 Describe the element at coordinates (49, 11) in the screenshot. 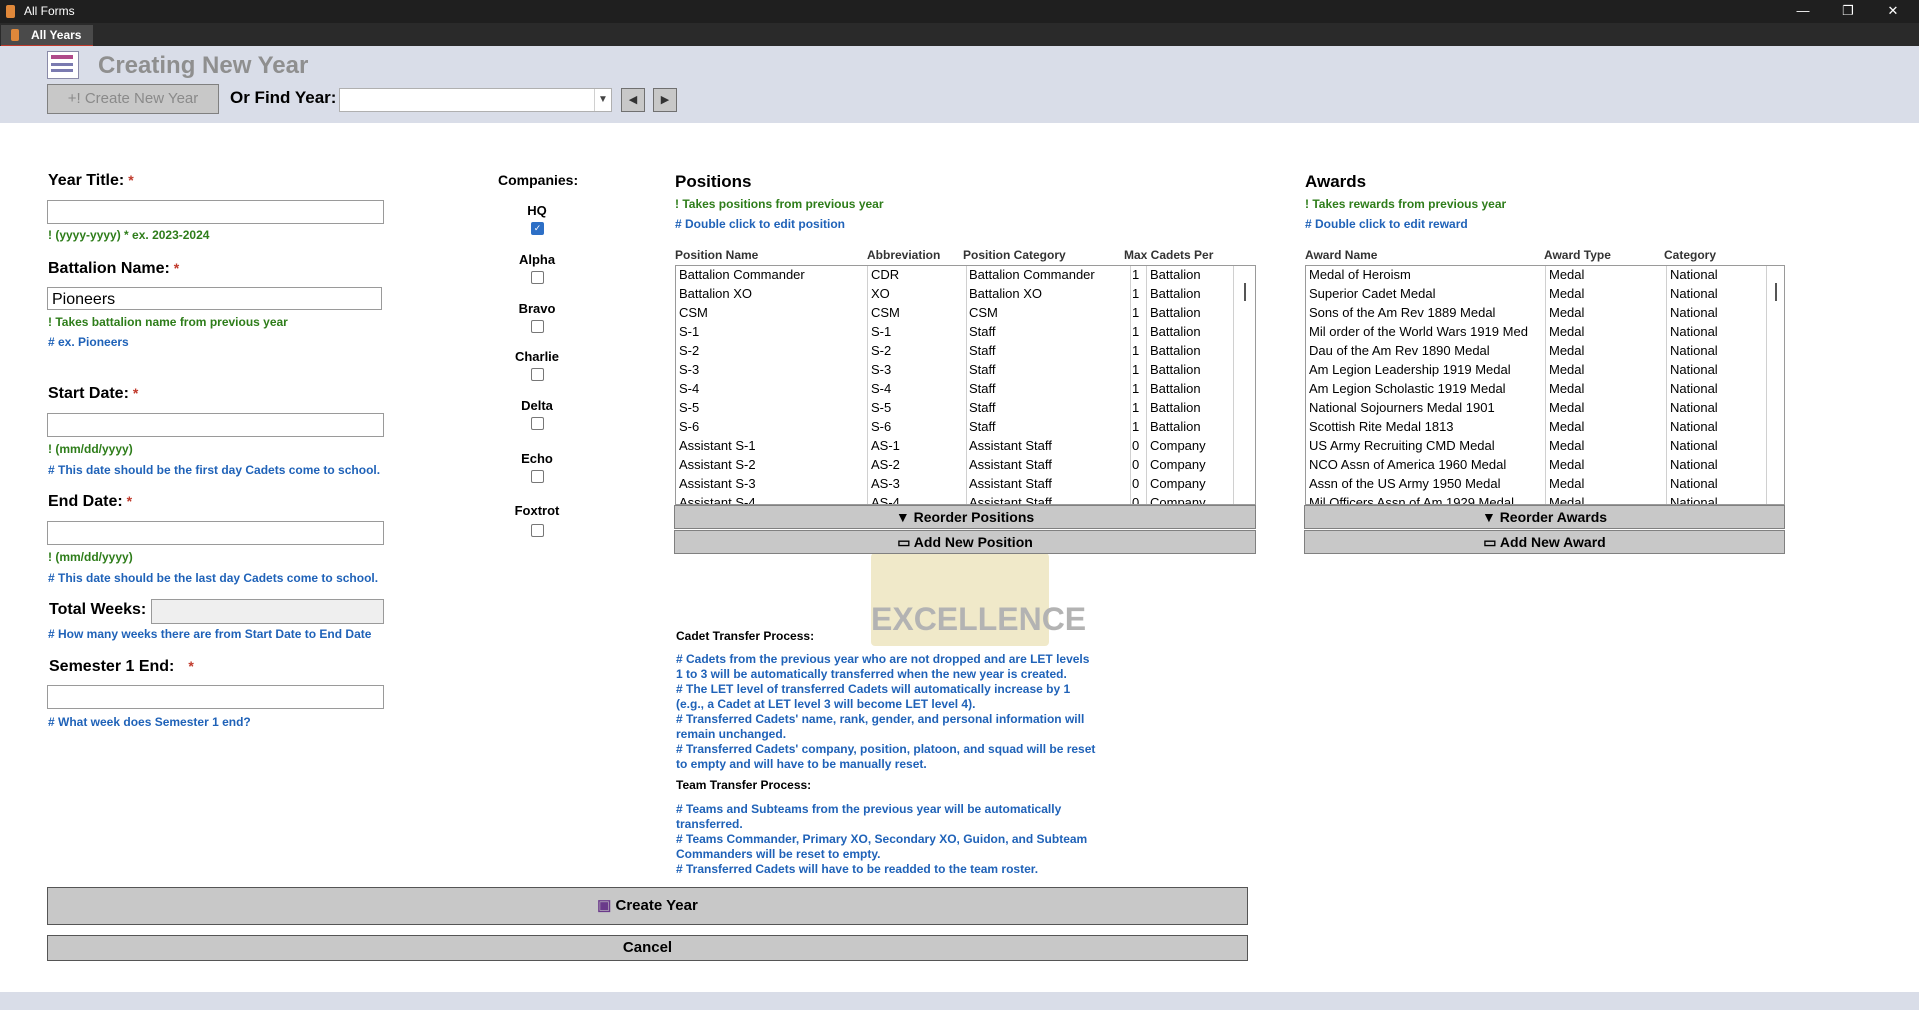

I see `window-title: All Forms` at that location.